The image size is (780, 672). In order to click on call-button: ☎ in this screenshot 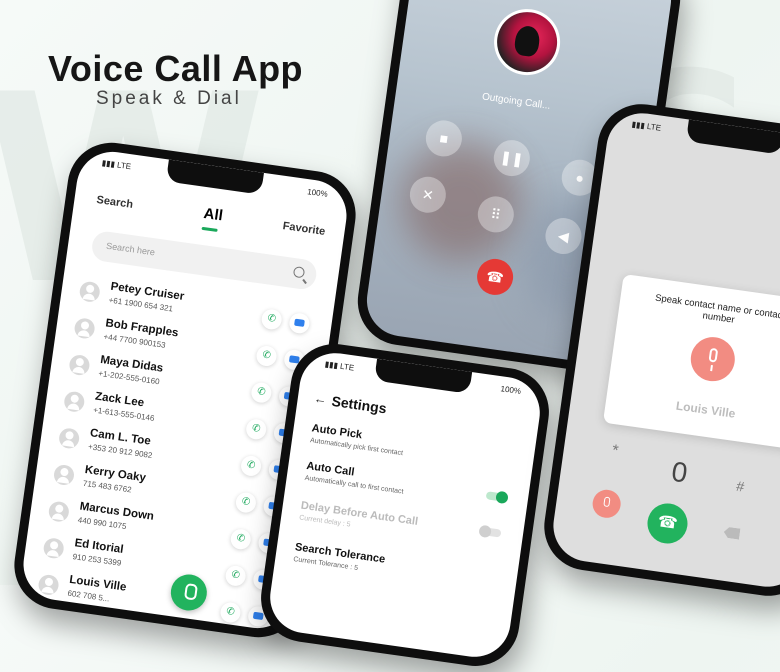, I will do `click(667, 523)`.